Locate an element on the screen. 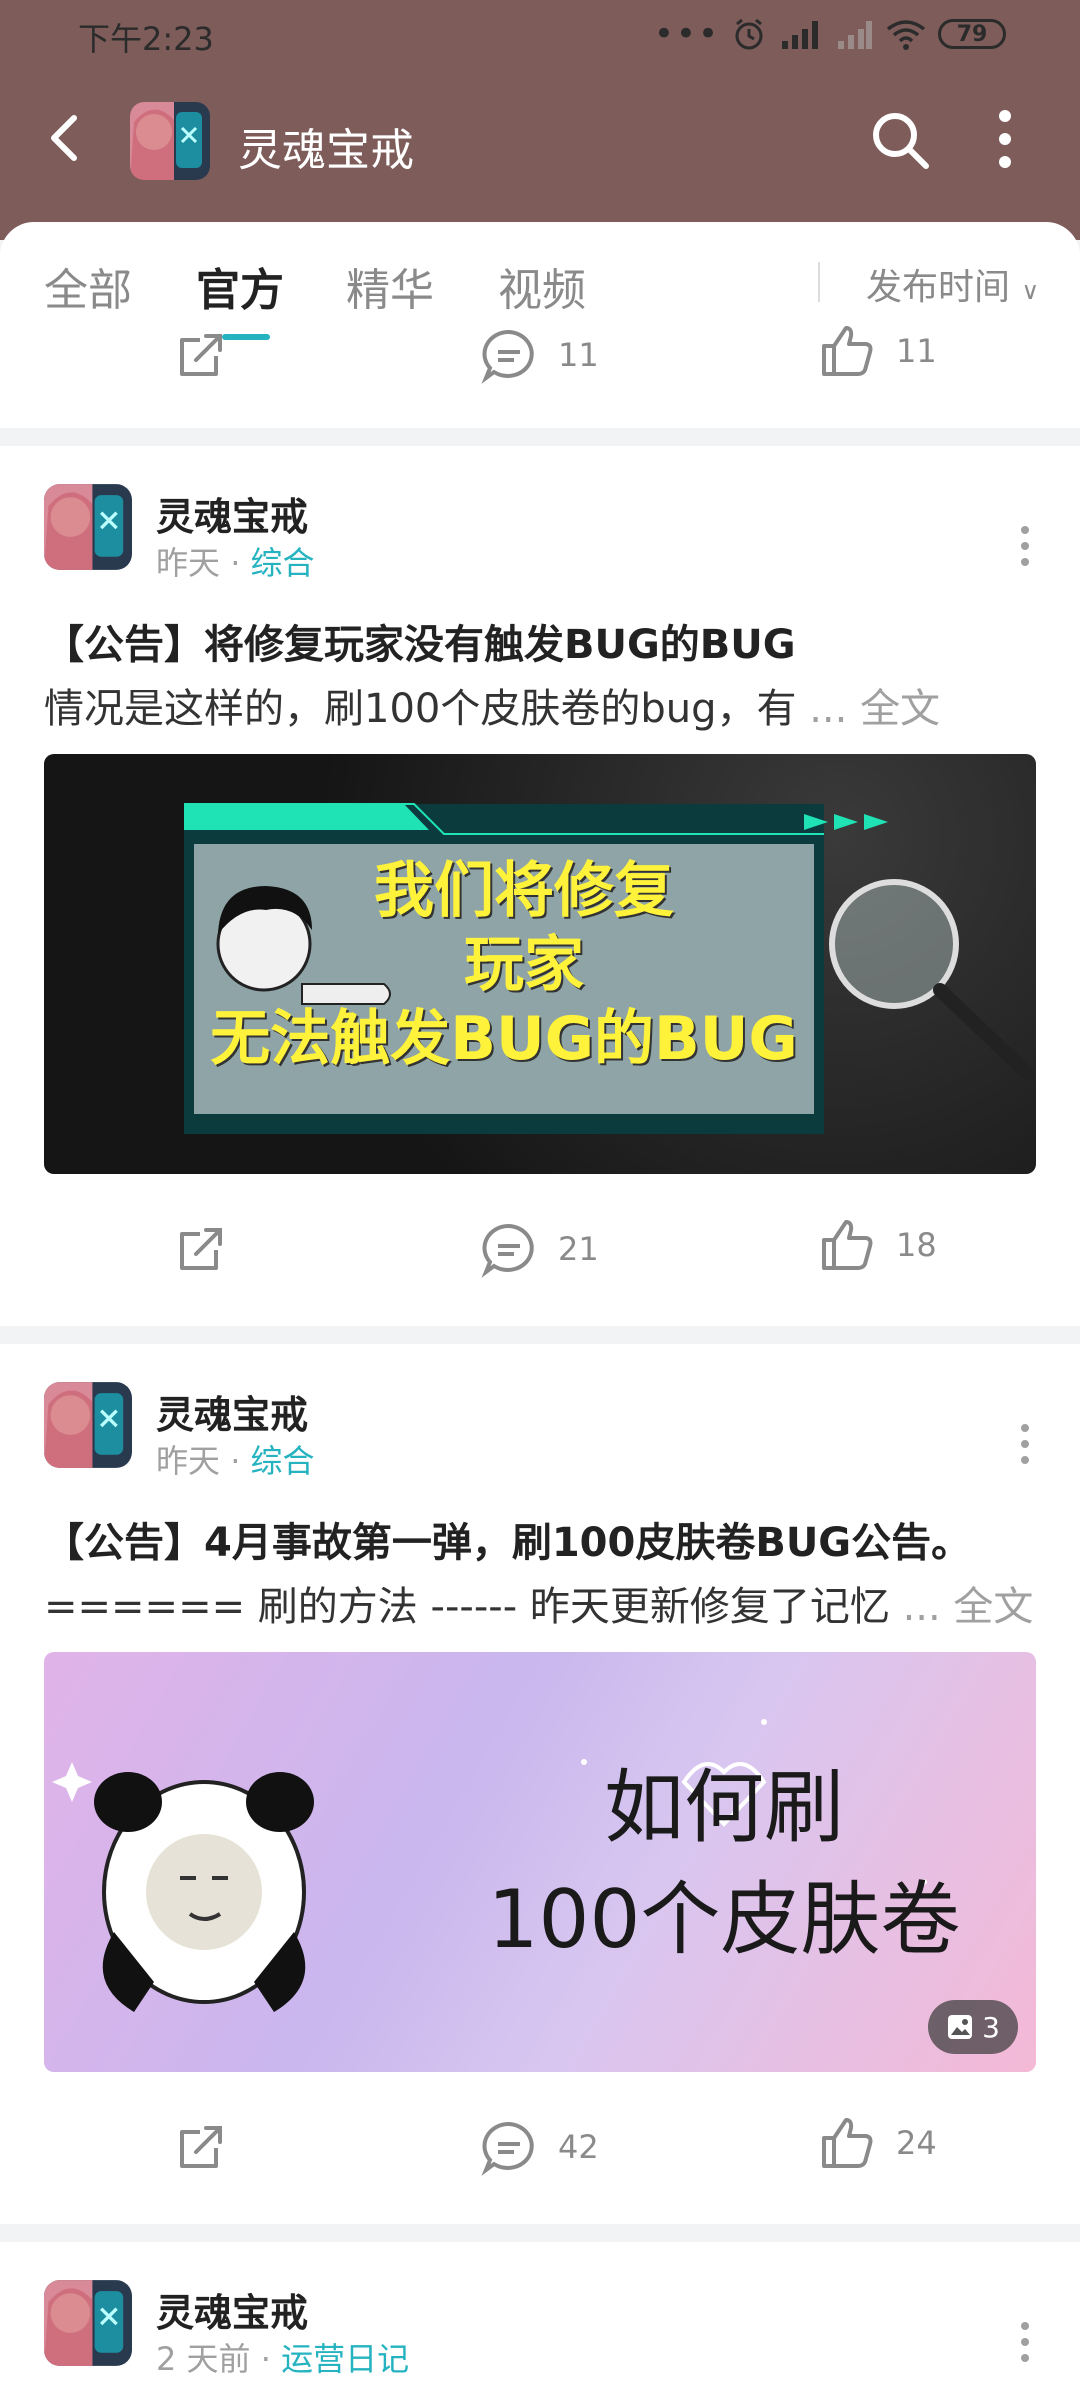  comment-button: 11 is located at coordinates (539, 355).